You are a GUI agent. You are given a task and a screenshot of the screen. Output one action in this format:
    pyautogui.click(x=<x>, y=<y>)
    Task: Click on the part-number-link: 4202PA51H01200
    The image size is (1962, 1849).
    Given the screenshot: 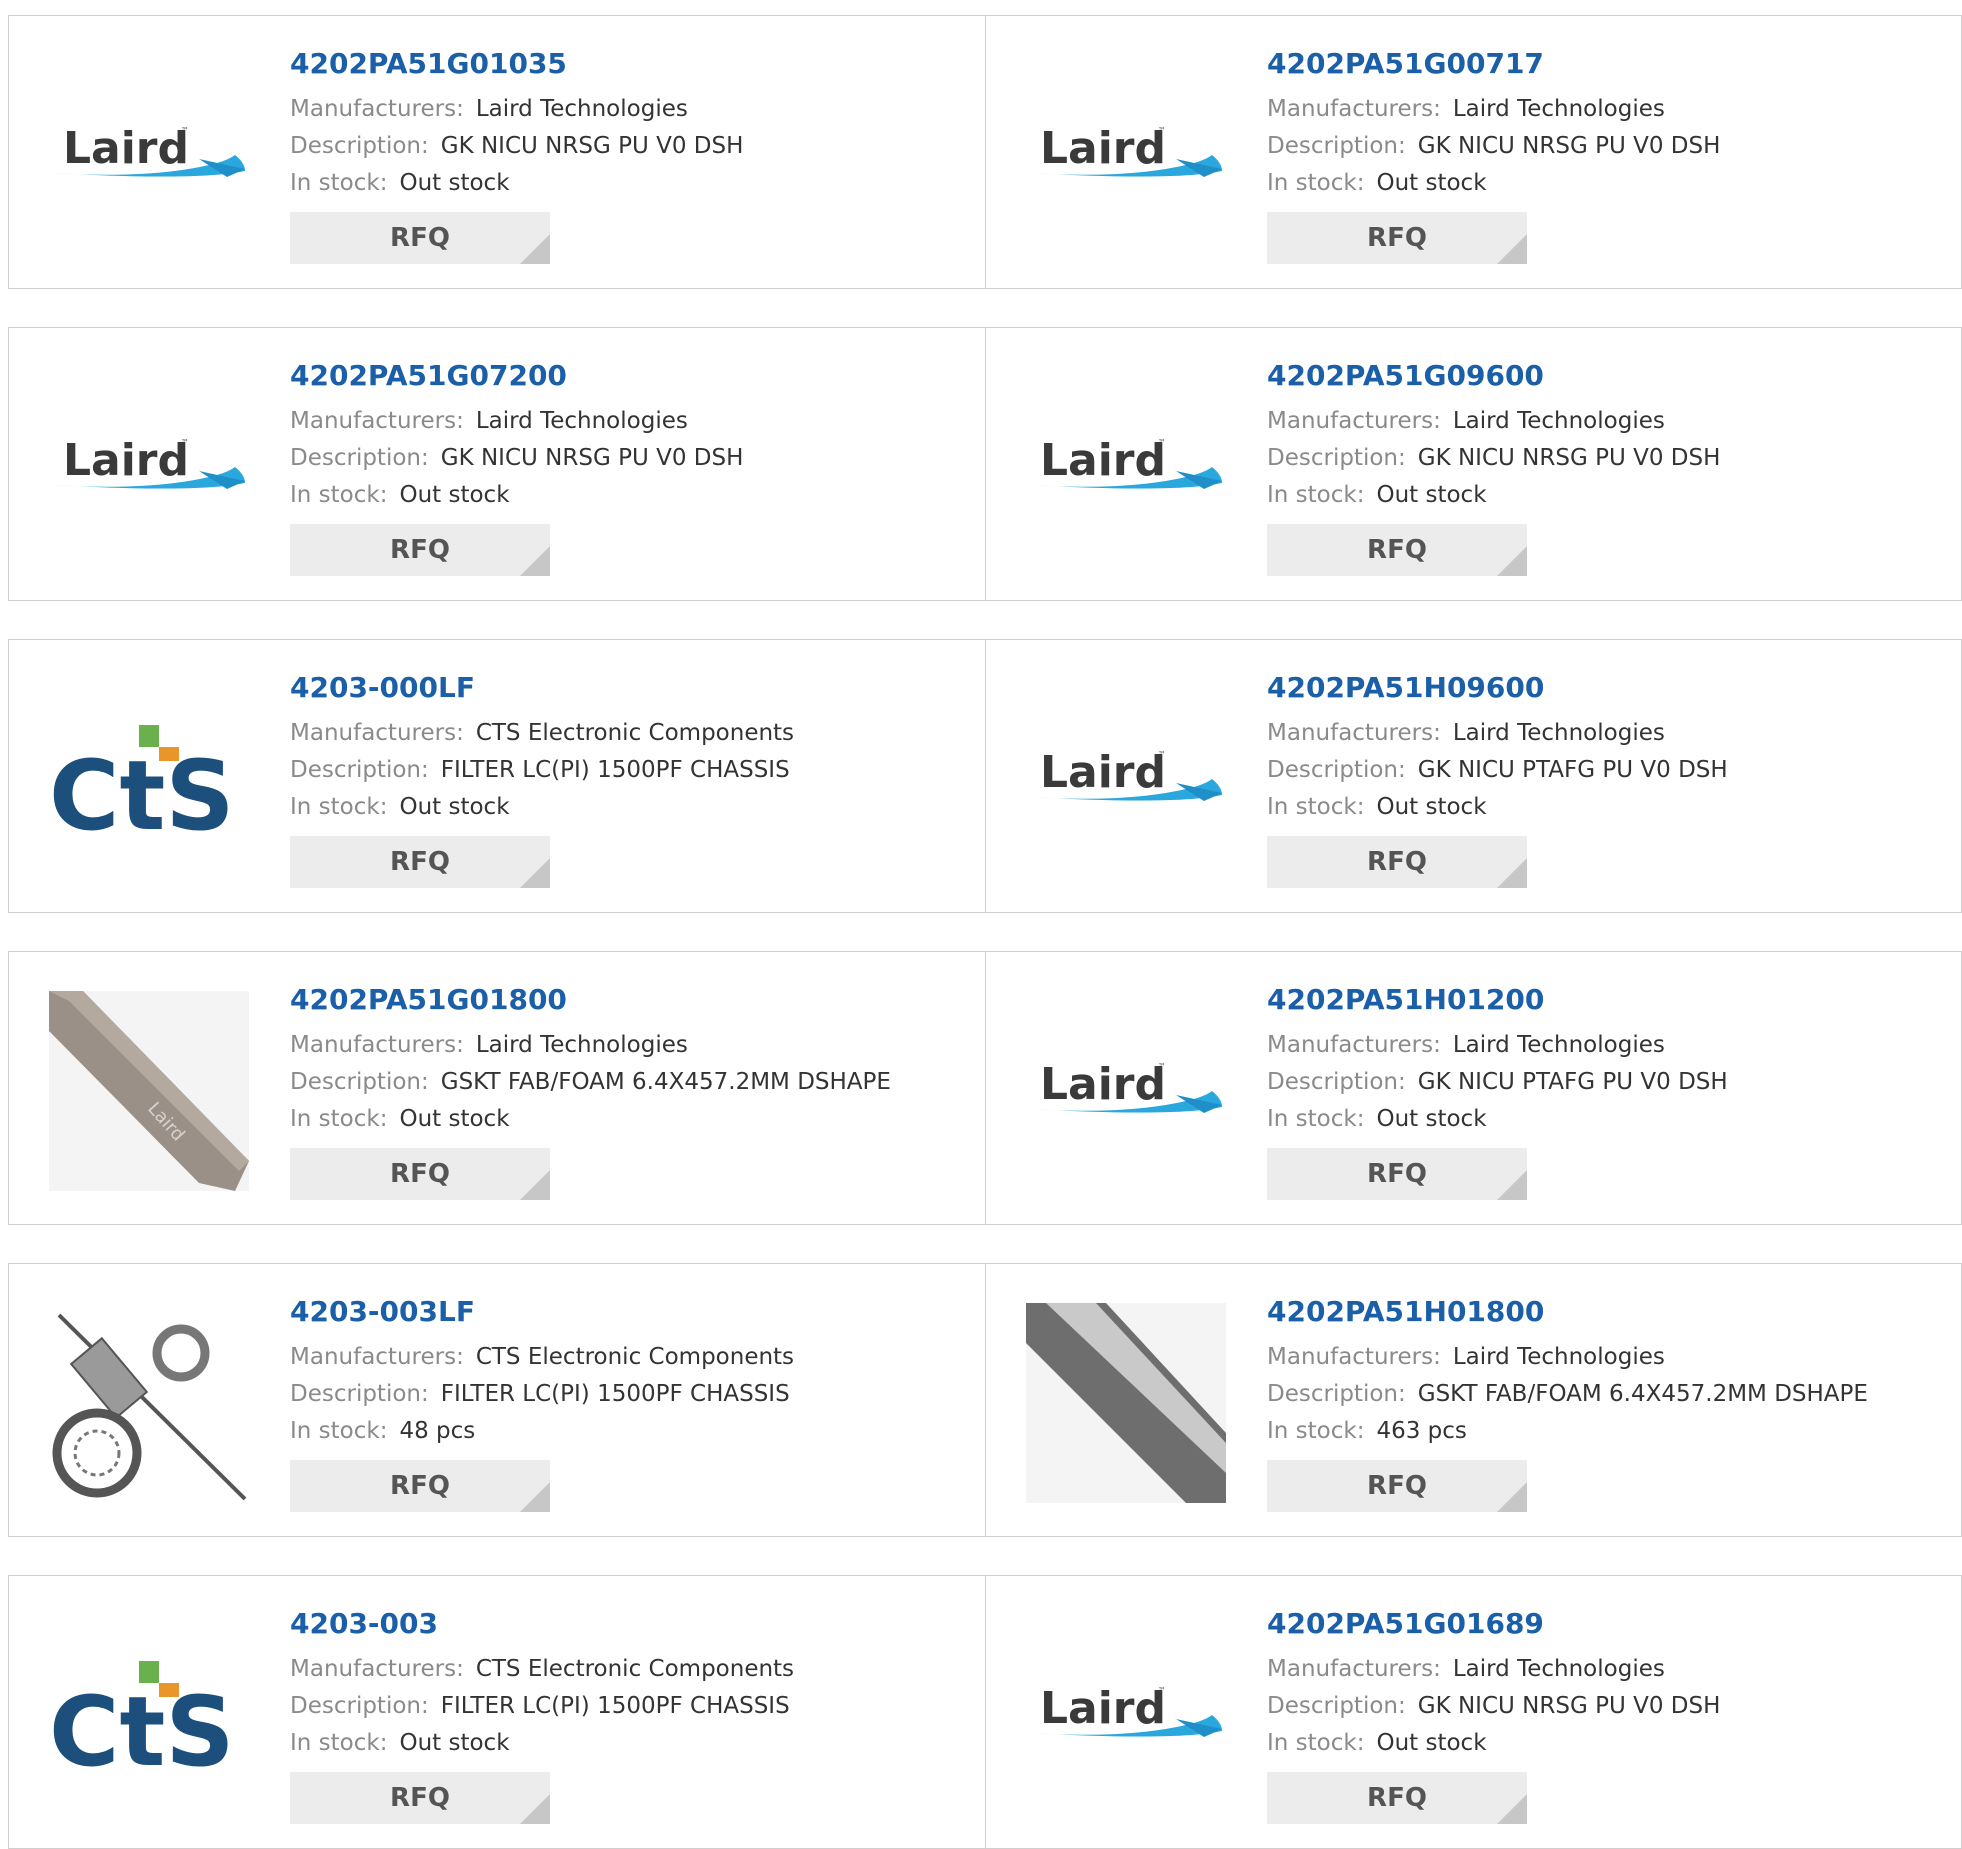 What is the action you would take?
    pyautogui.click(x=1604, y=1000)
    